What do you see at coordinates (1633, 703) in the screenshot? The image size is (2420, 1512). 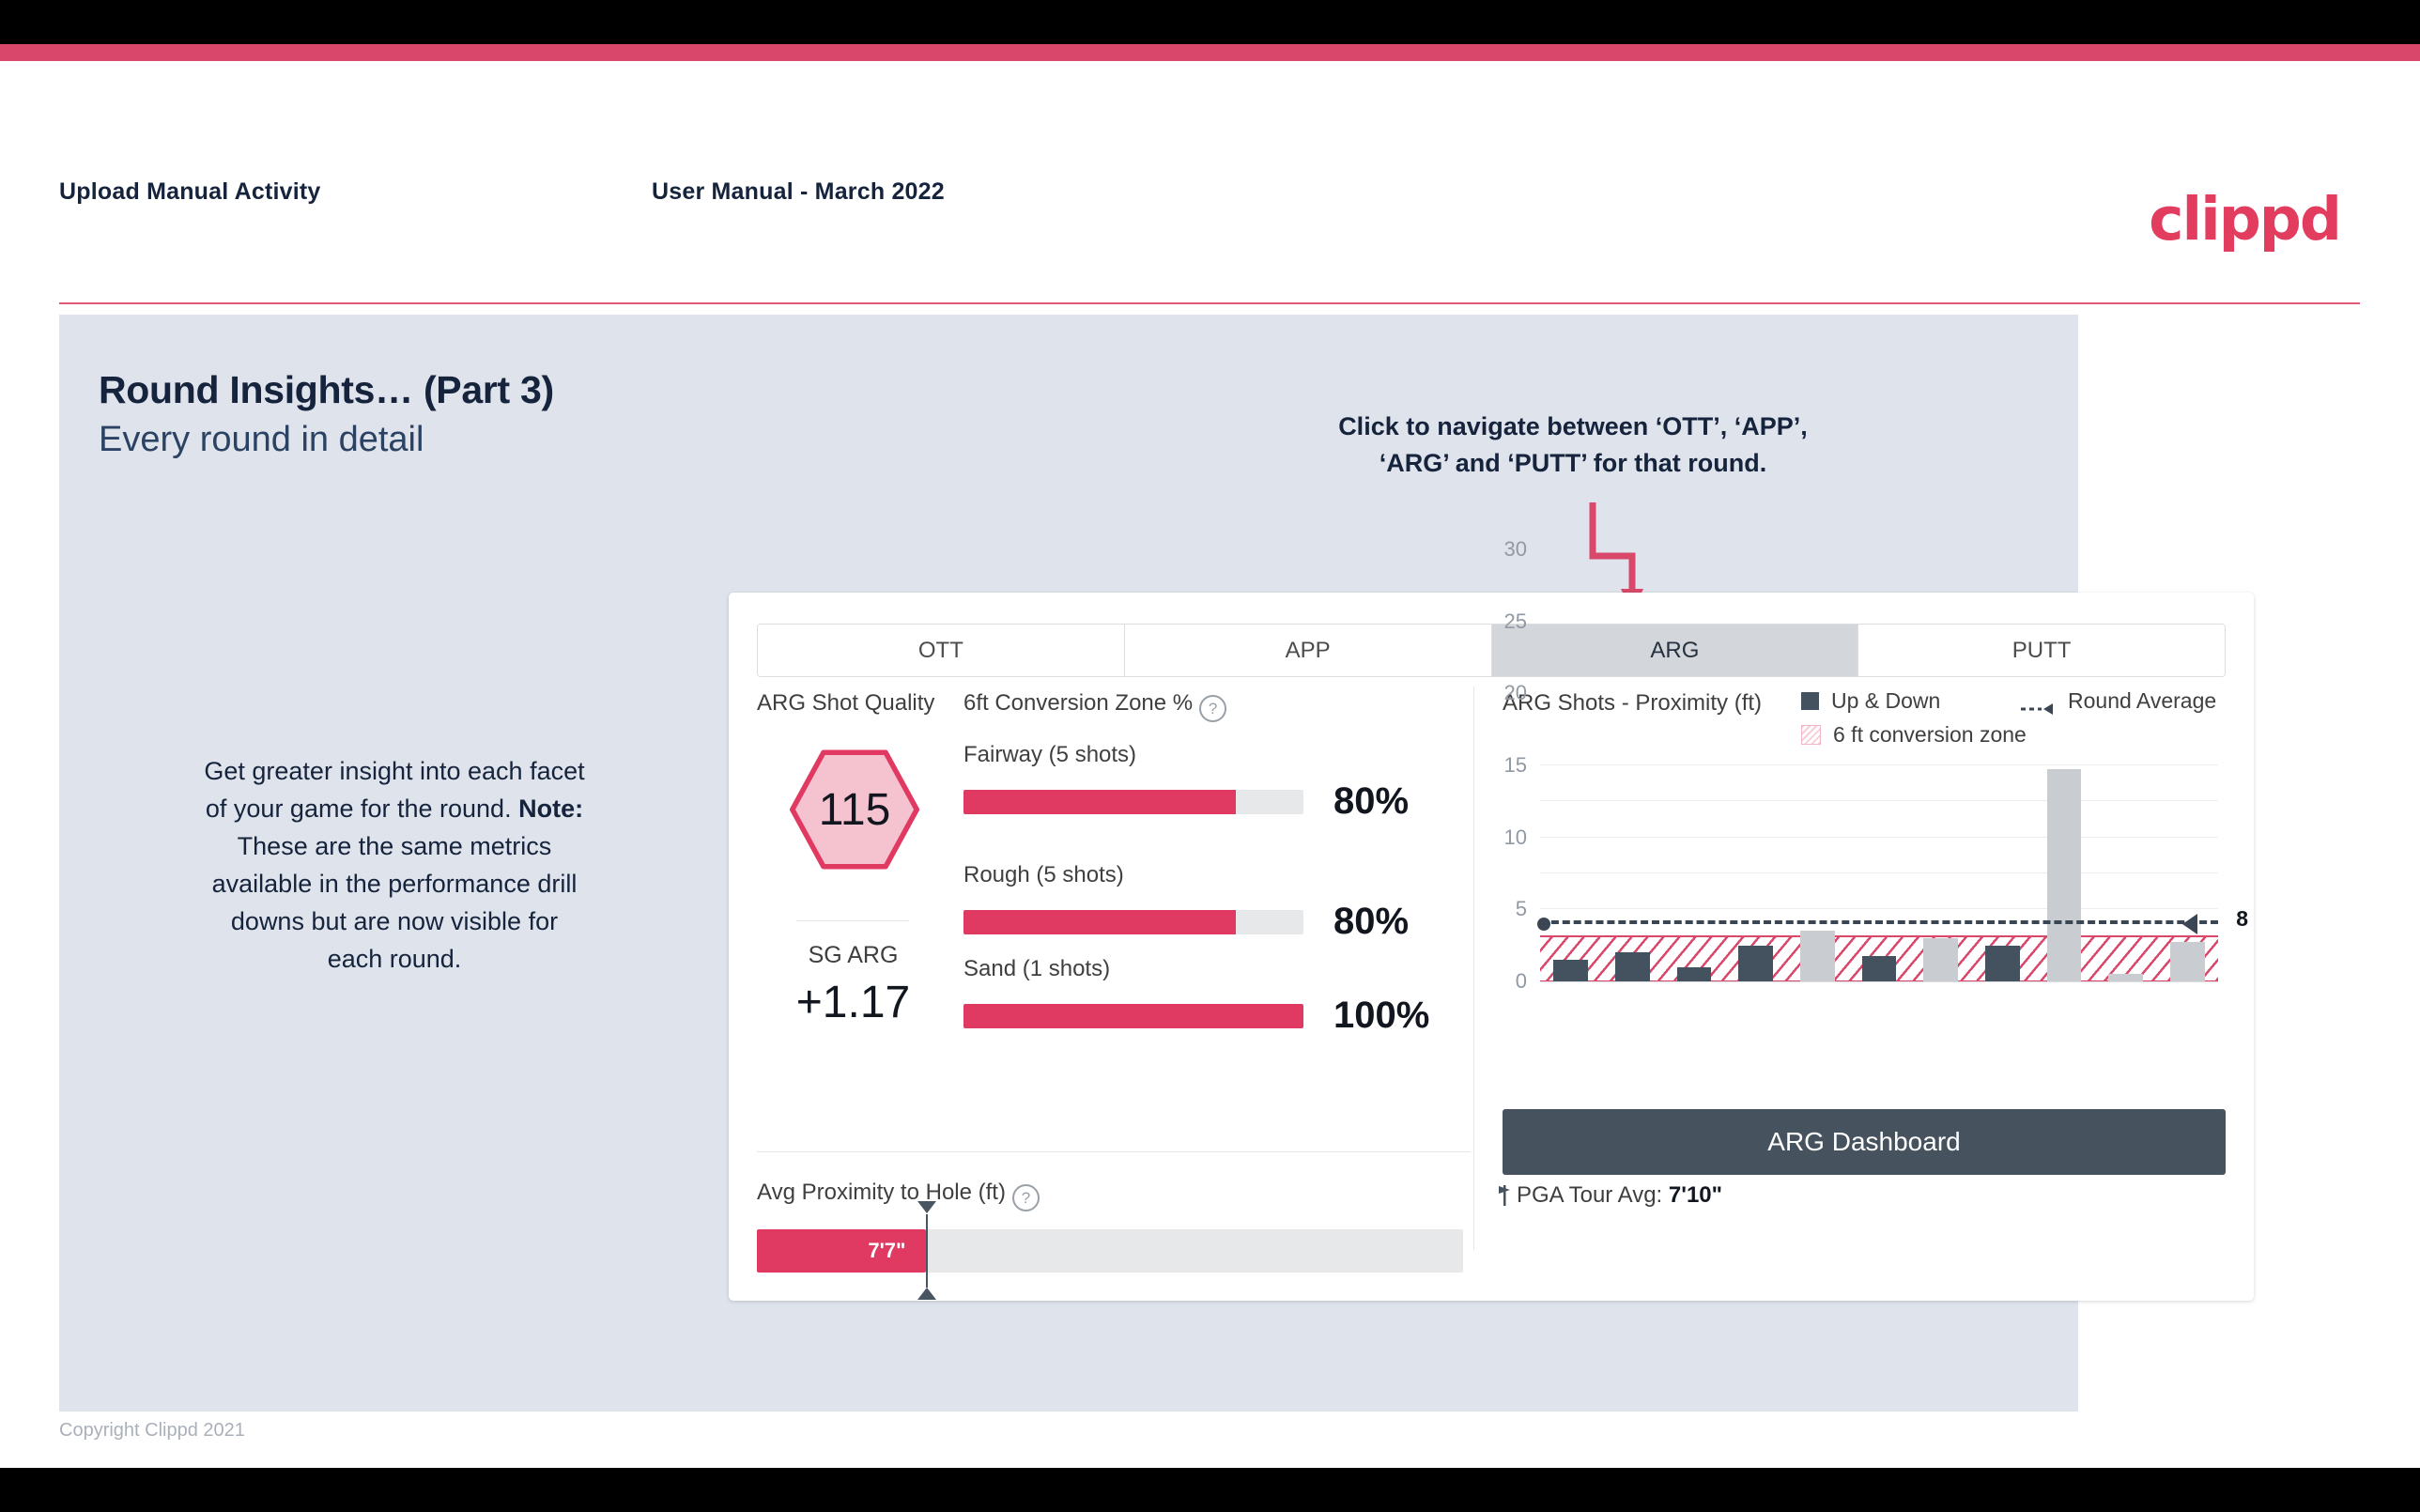 I see `chart-title: ARG Shots - Proximity (ft)` at bounding box center [1633, 703].